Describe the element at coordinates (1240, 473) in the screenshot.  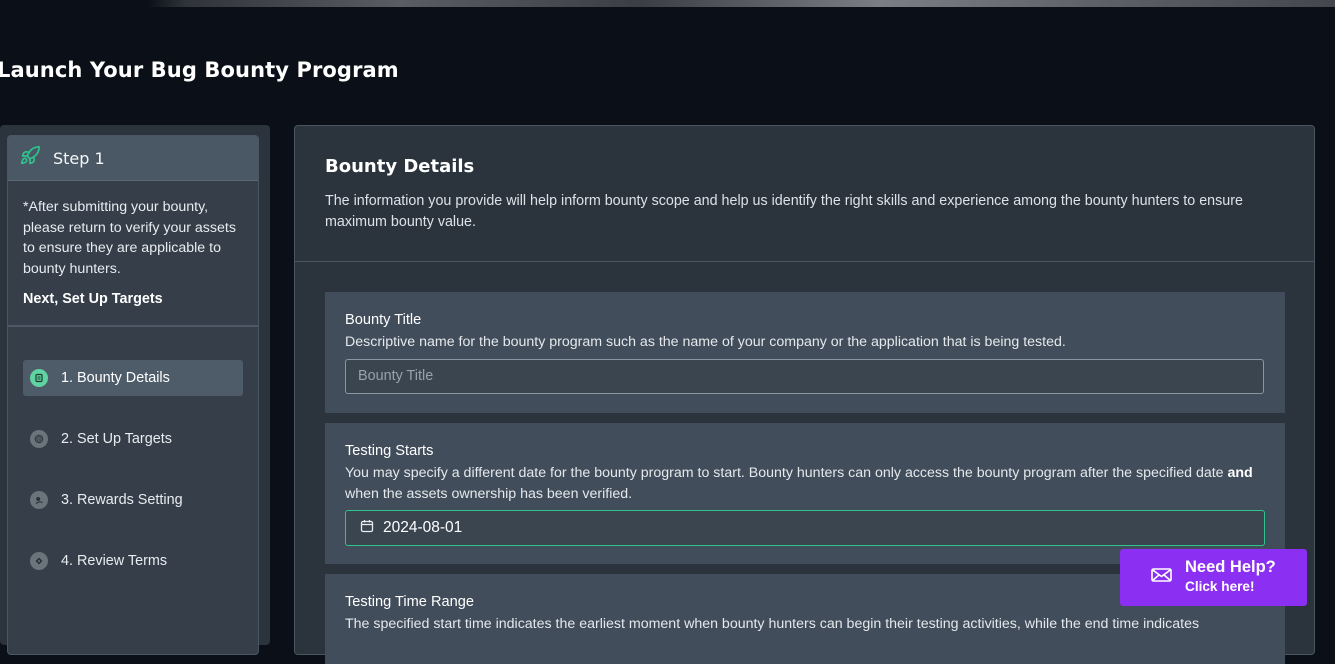
I see `help-text-bold: and` at that location.